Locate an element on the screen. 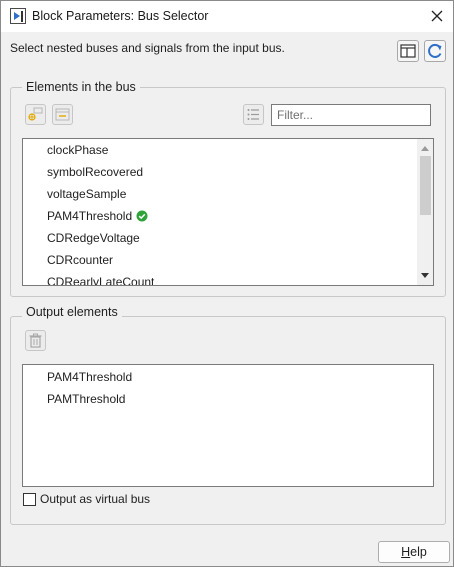  list-options-button is located at coordinates (253, 114).